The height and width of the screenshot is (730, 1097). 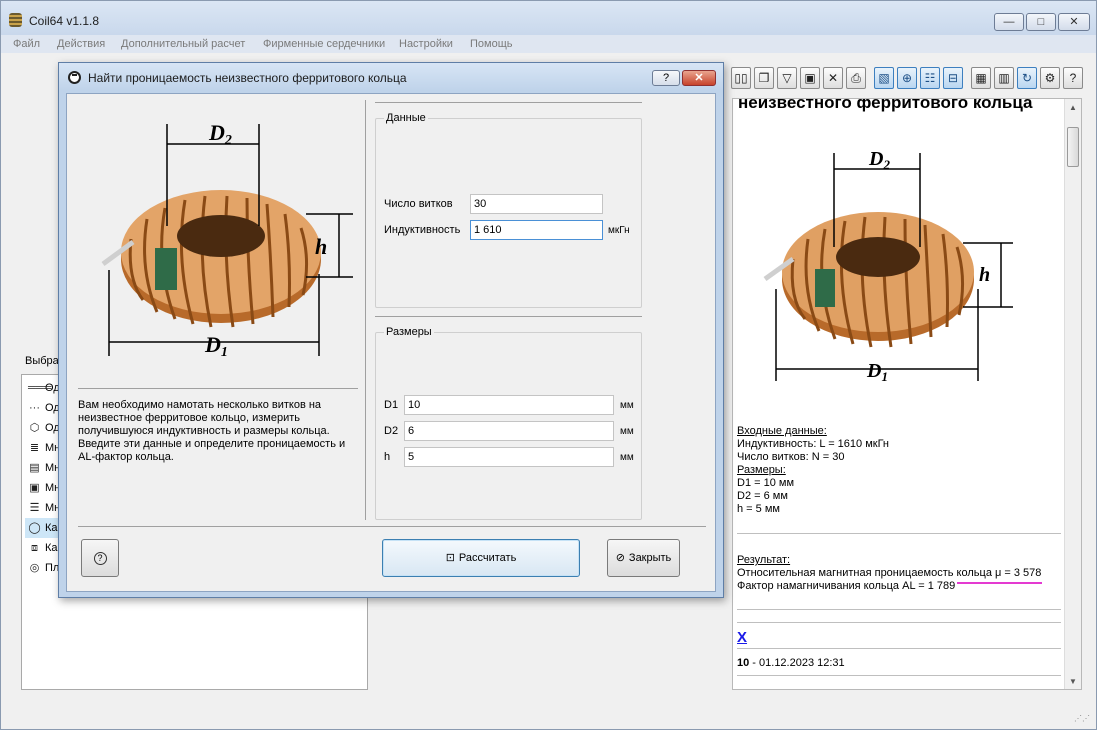 I want to click on scroll-up-icon: ▲, so click(x=1073, y=107).